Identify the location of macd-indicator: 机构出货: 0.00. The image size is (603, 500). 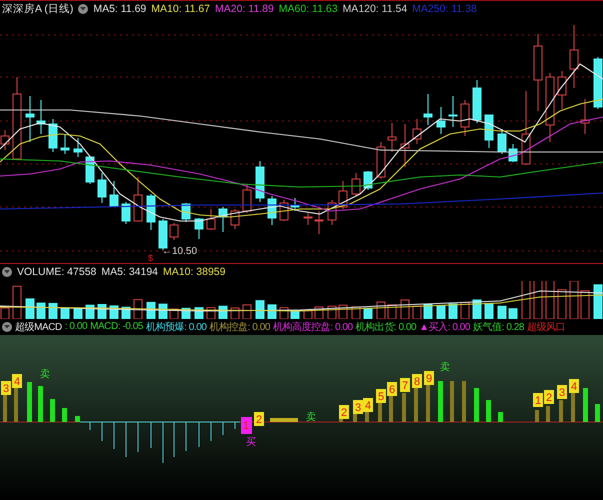
(386, 327).